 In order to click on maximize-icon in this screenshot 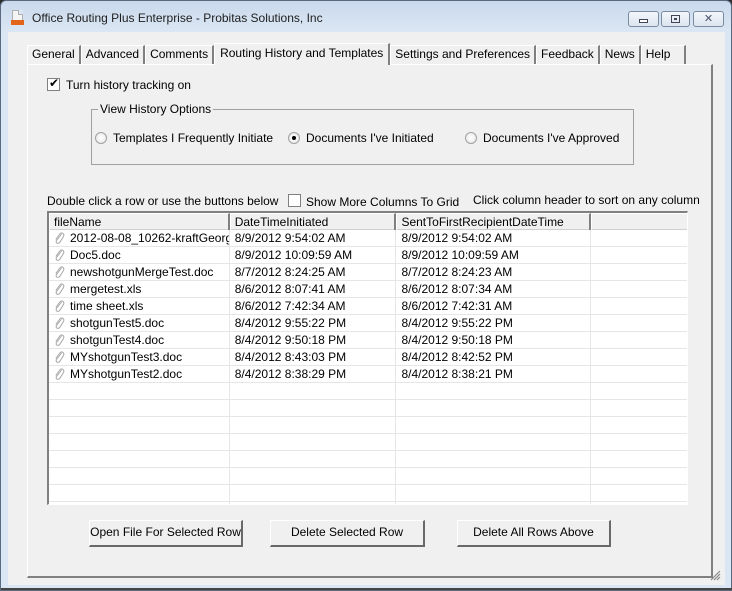, I will do `click(675, 19)`.